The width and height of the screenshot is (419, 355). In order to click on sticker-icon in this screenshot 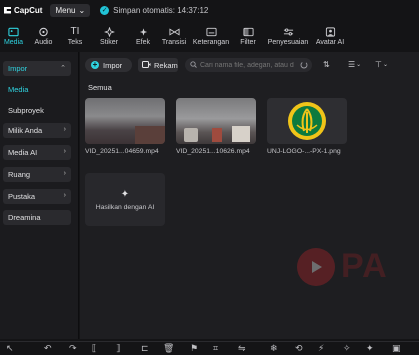, I will do `click(109, 31)`.